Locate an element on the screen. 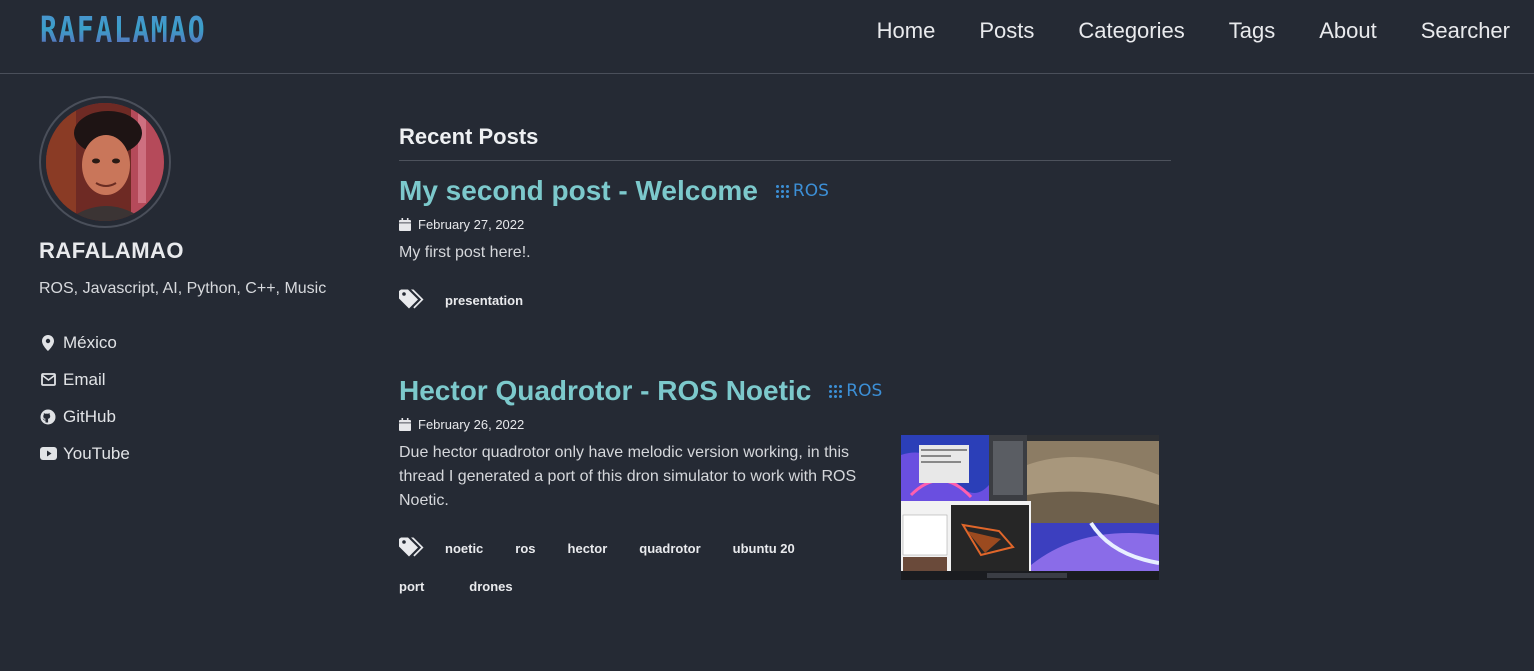 The image size is (1534, 671). post-thumbnail is located at coordinates (1030, 507).